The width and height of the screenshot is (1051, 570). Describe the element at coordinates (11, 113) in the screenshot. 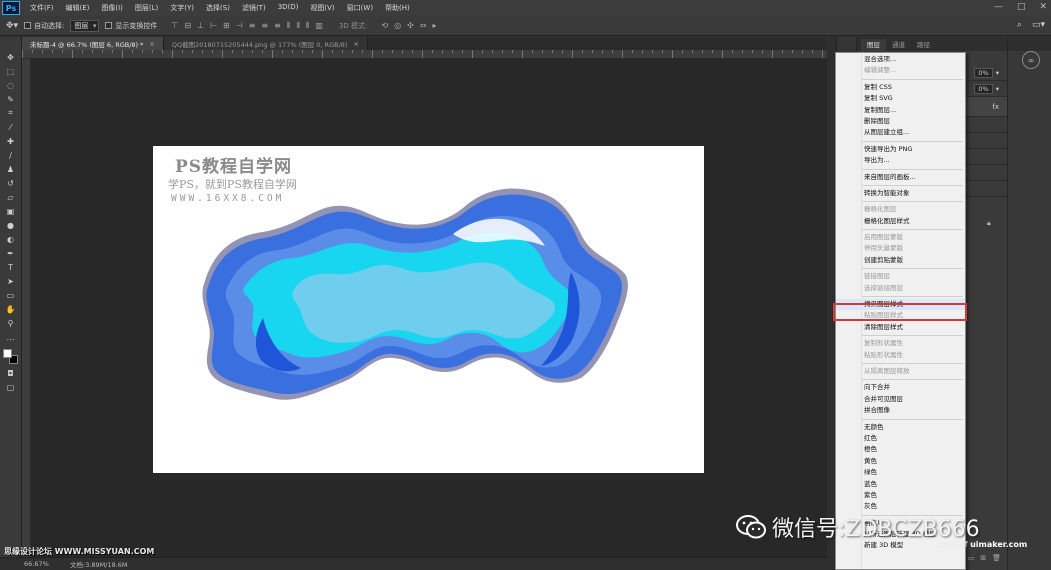

I see `crop-tool-icon: ⌗` at that location.